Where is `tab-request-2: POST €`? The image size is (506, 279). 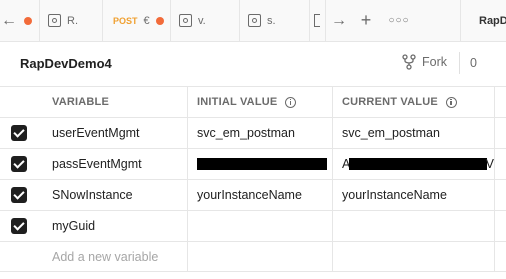
tab-request-2: POST € is located at coordinates (137, 21).